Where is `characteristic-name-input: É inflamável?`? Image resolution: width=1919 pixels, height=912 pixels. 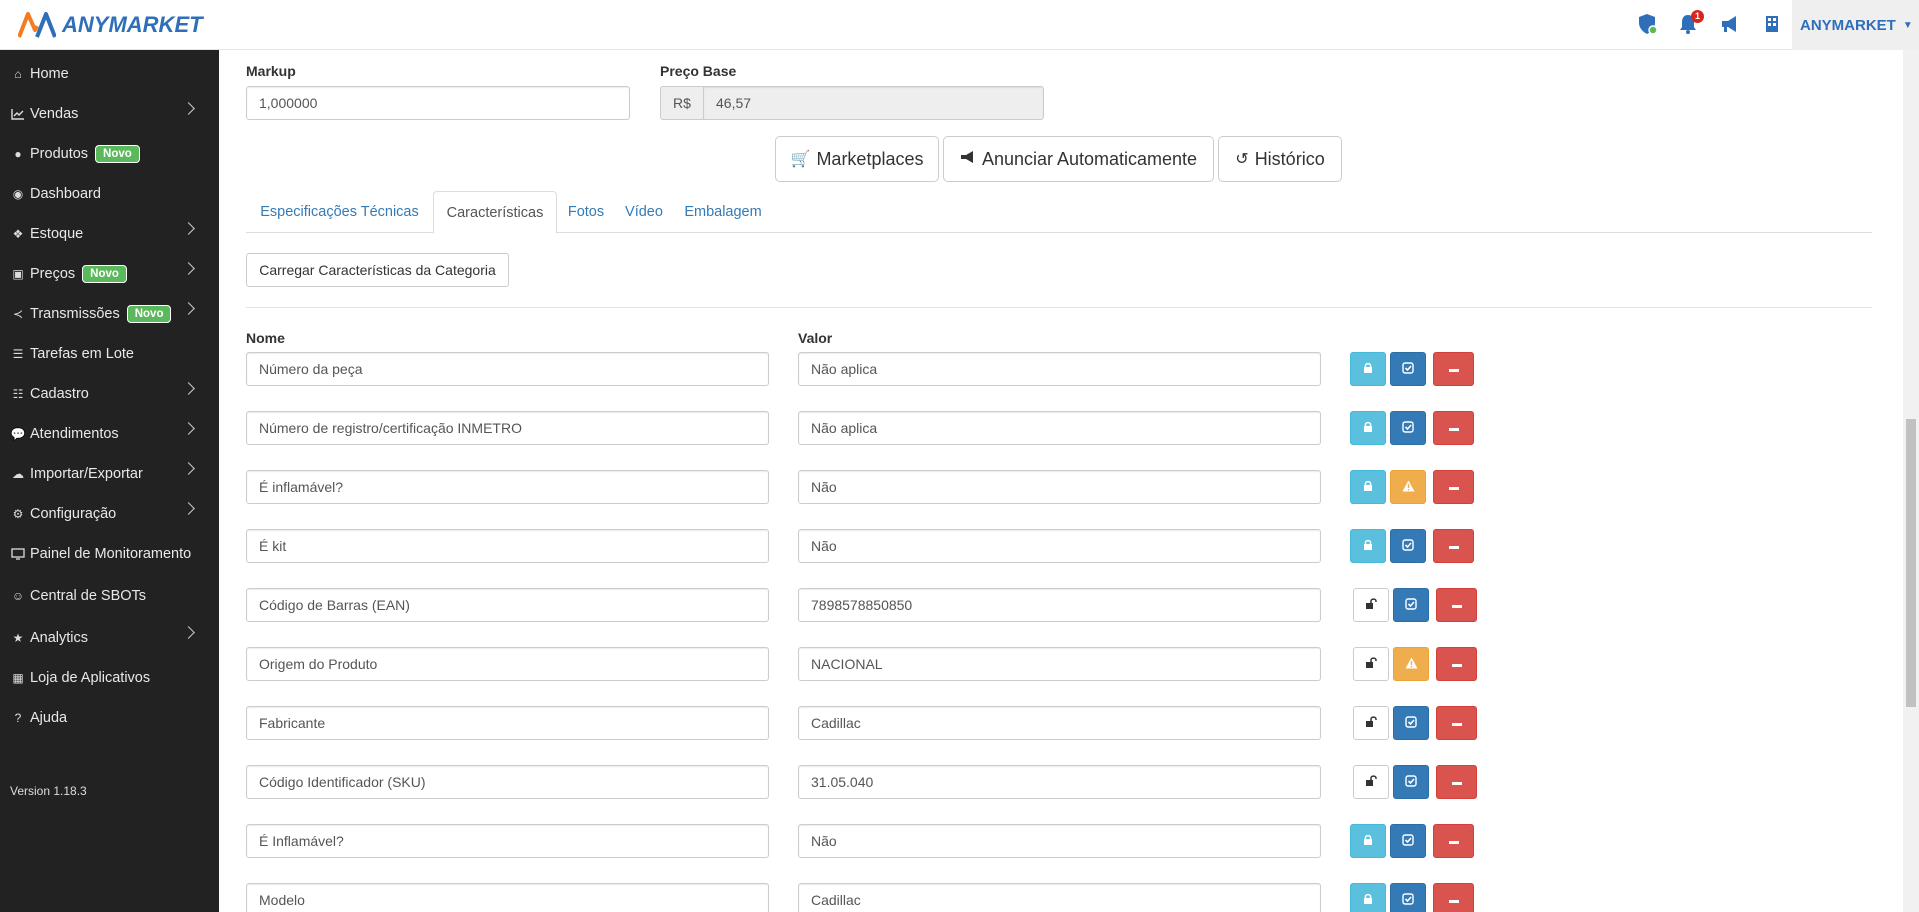 characteristic-name-input: É inflamável? is located at coordinates (507, 487).